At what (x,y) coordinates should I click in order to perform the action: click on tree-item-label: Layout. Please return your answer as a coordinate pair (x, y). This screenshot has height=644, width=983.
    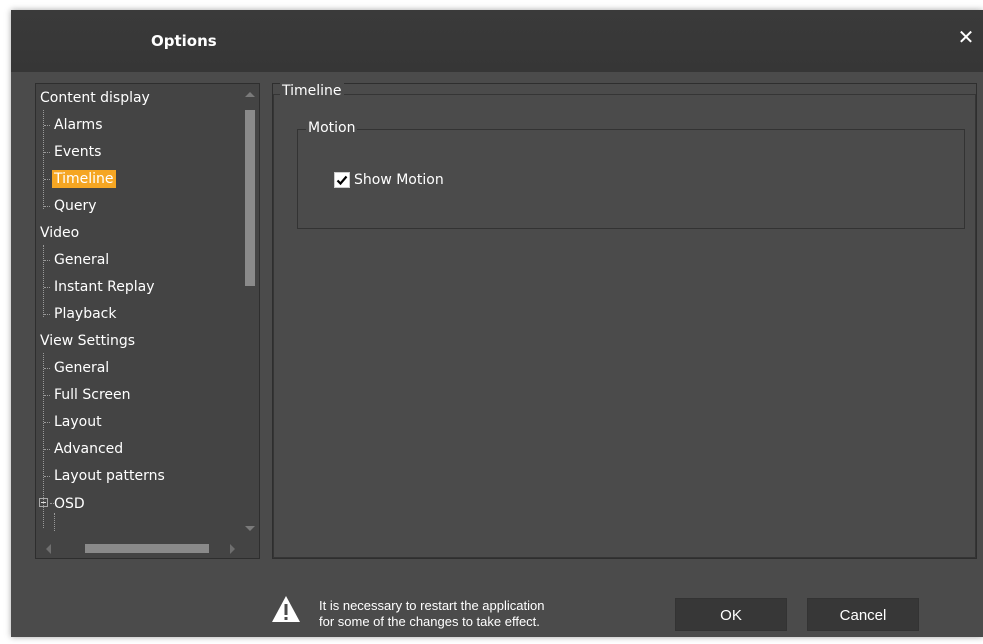
    Looking at the image, I should click on (78, 422).